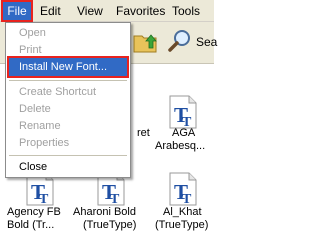 The image size is (320, 240). What do you see at coordinates (34, 212) in the screenshot?
I see `font-item-label: Agency FB` at bounding box center [34, 212].